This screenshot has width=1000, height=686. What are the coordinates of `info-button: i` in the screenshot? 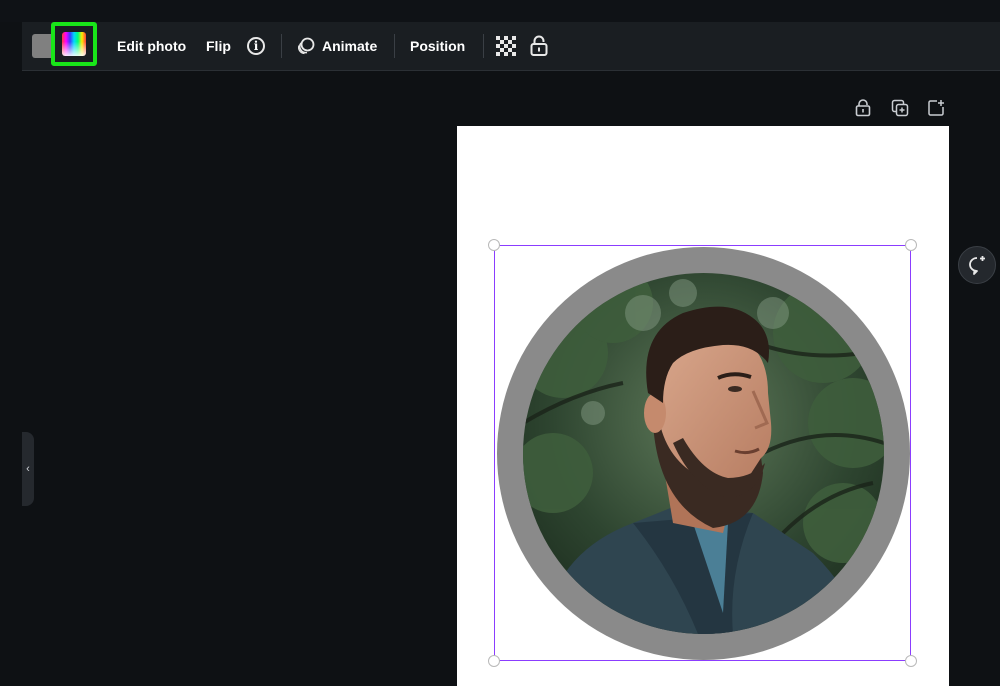 It's located at (256, 46).